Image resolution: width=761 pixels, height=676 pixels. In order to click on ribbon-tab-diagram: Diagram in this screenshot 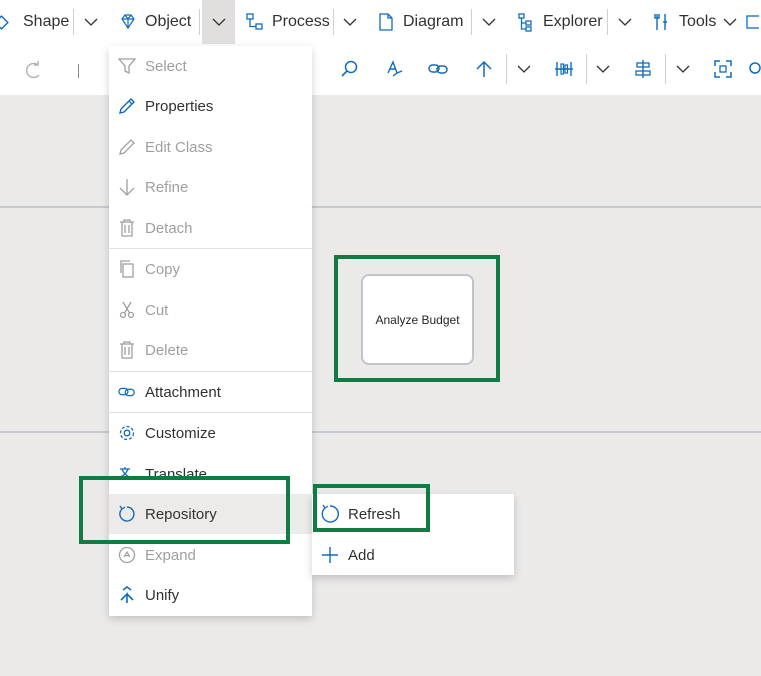, I will do `click(419, 22)`.